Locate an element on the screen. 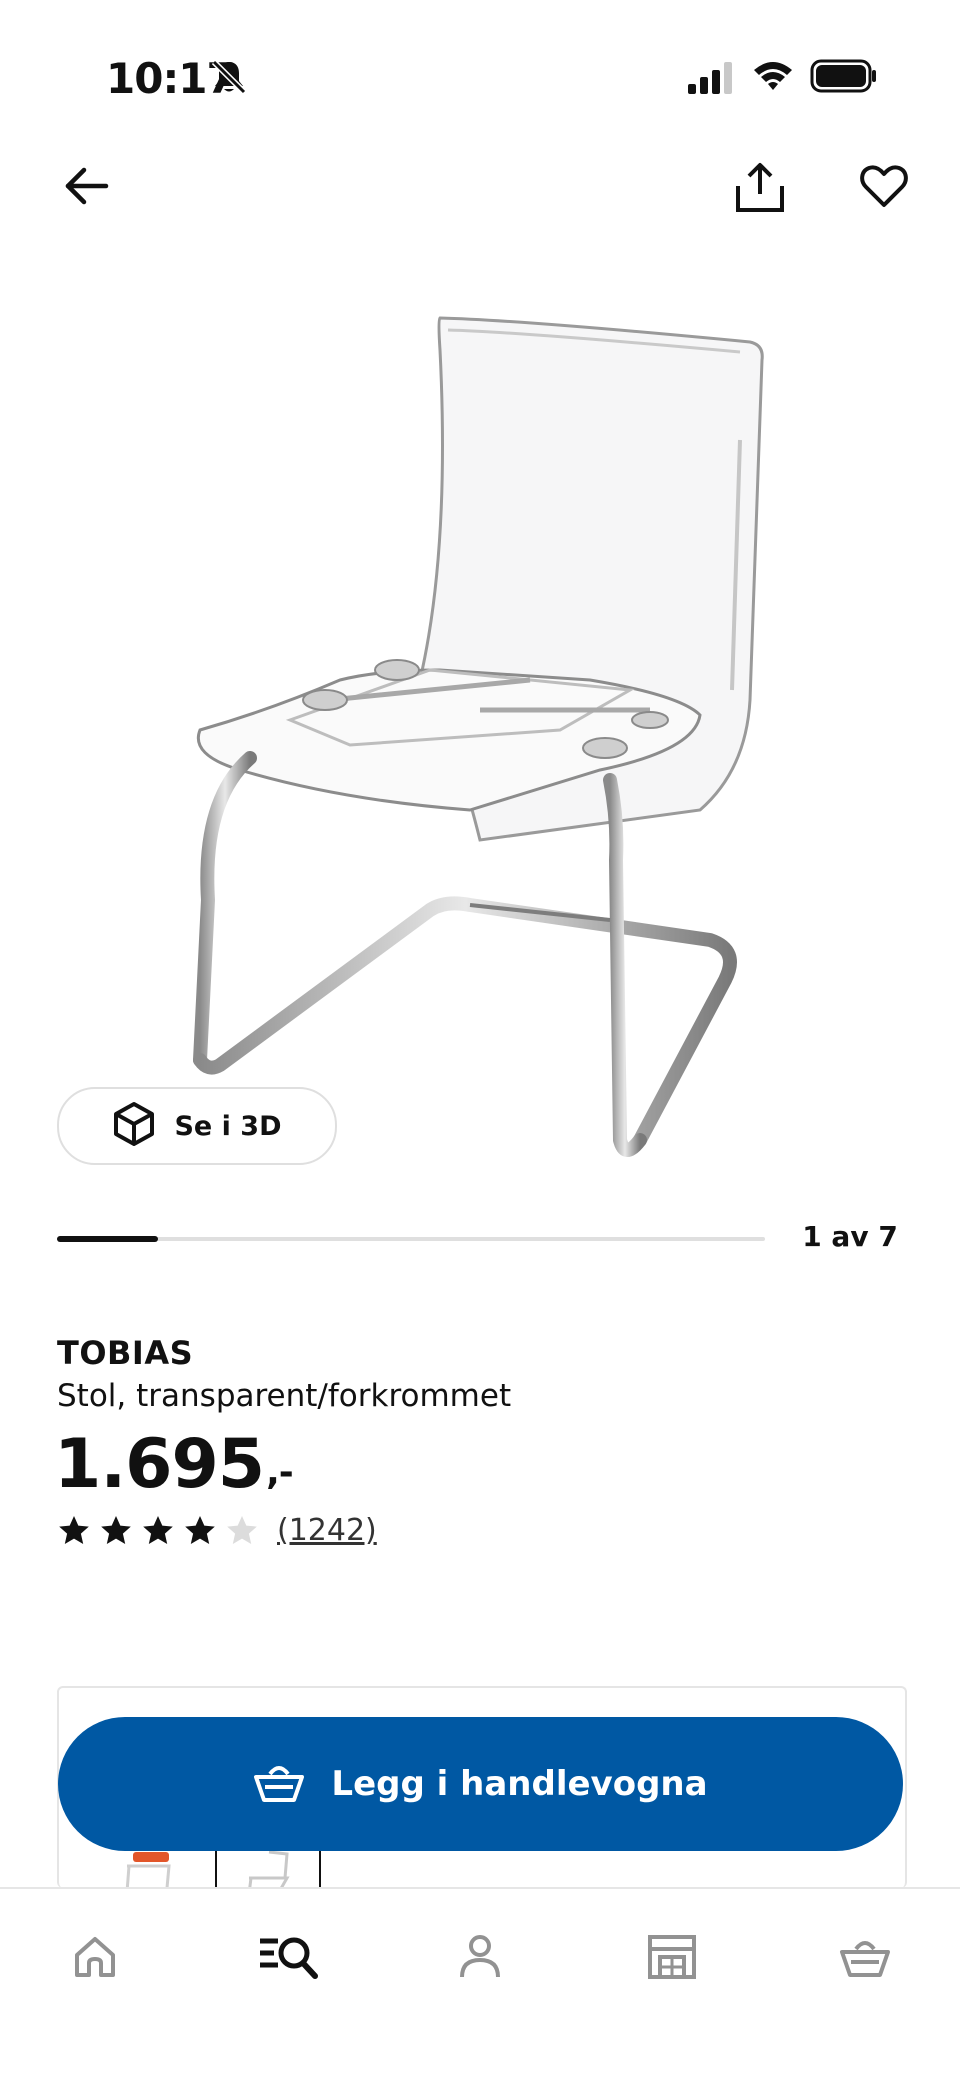  gallery-progress-fill is located at coordinates (107, 1239).